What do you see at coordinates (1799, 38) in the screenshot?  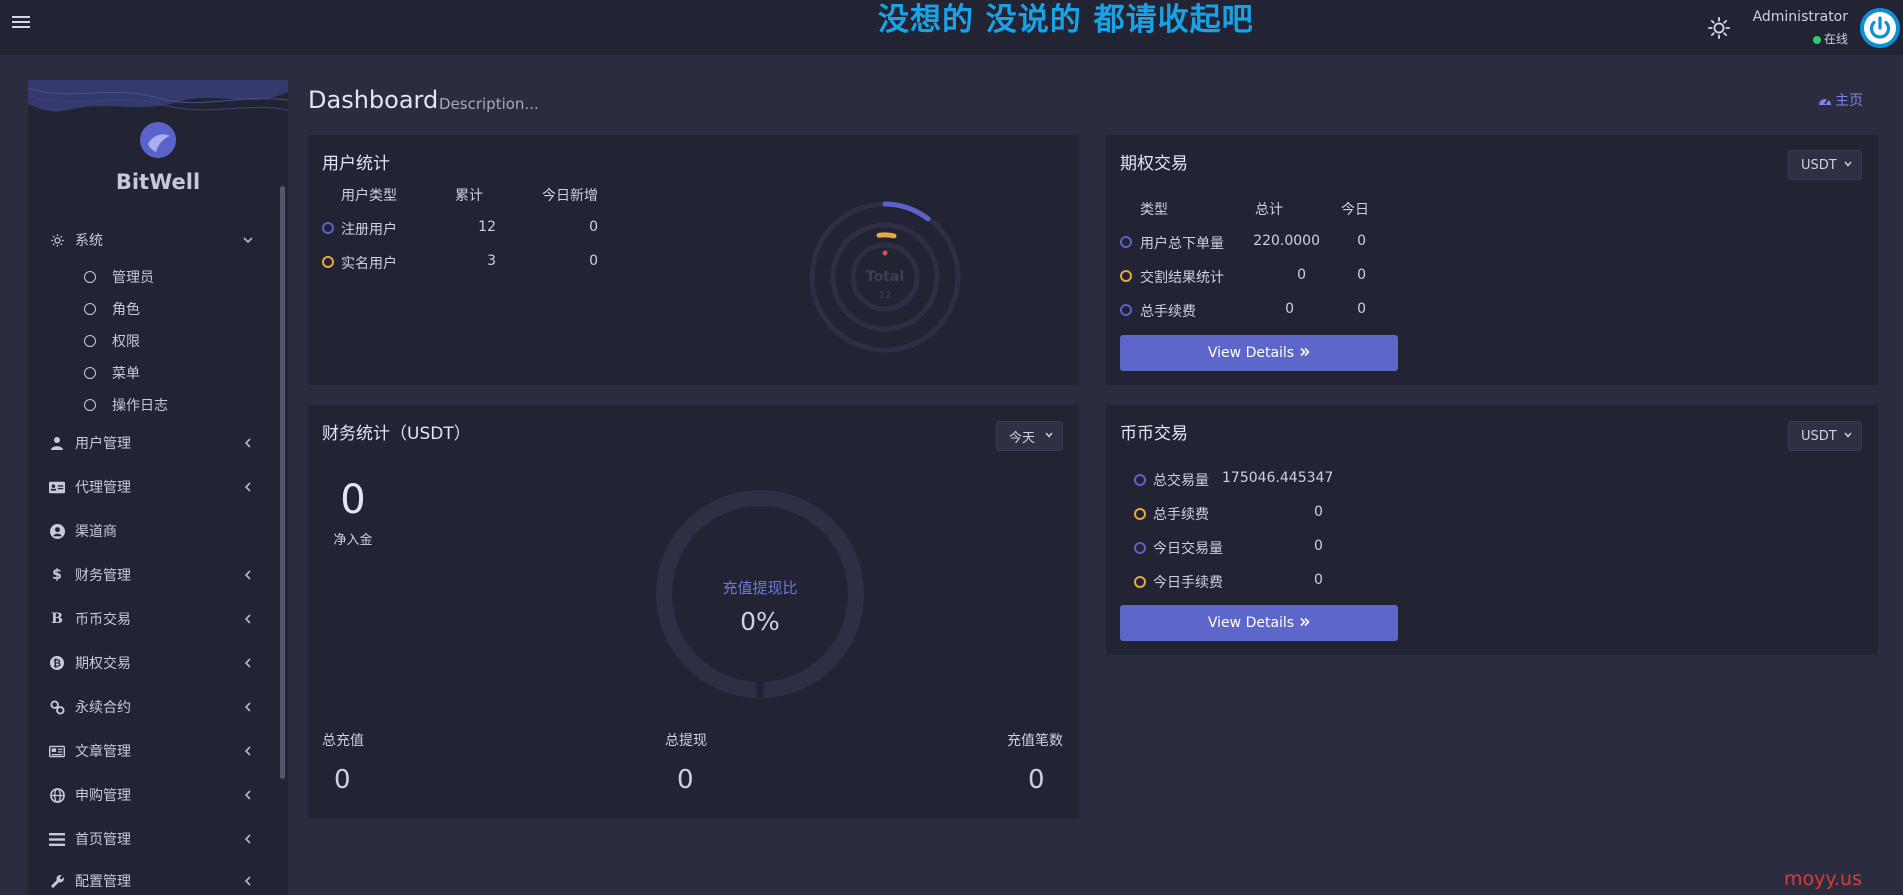 I see `user-status: 在线` at bounding box center [1799, 38].